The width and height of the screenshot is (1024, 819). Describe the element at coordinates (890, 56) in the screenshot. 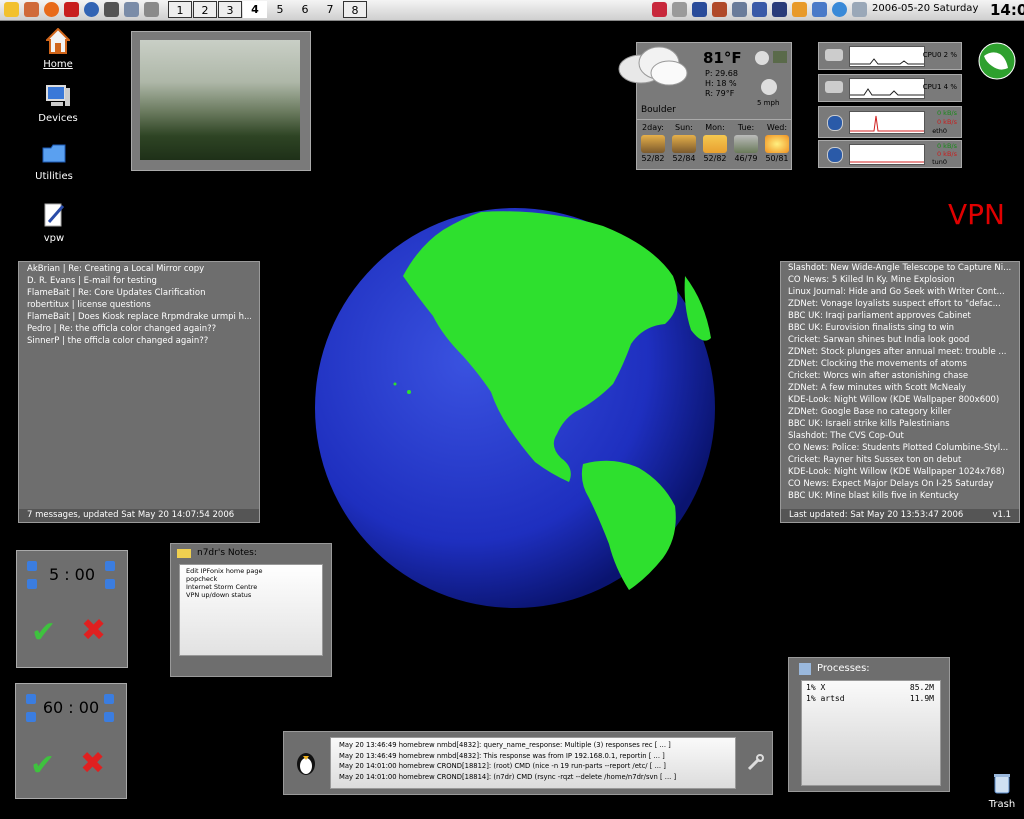

I see `cpu0-monitor: CPU0 2 %` at that location.